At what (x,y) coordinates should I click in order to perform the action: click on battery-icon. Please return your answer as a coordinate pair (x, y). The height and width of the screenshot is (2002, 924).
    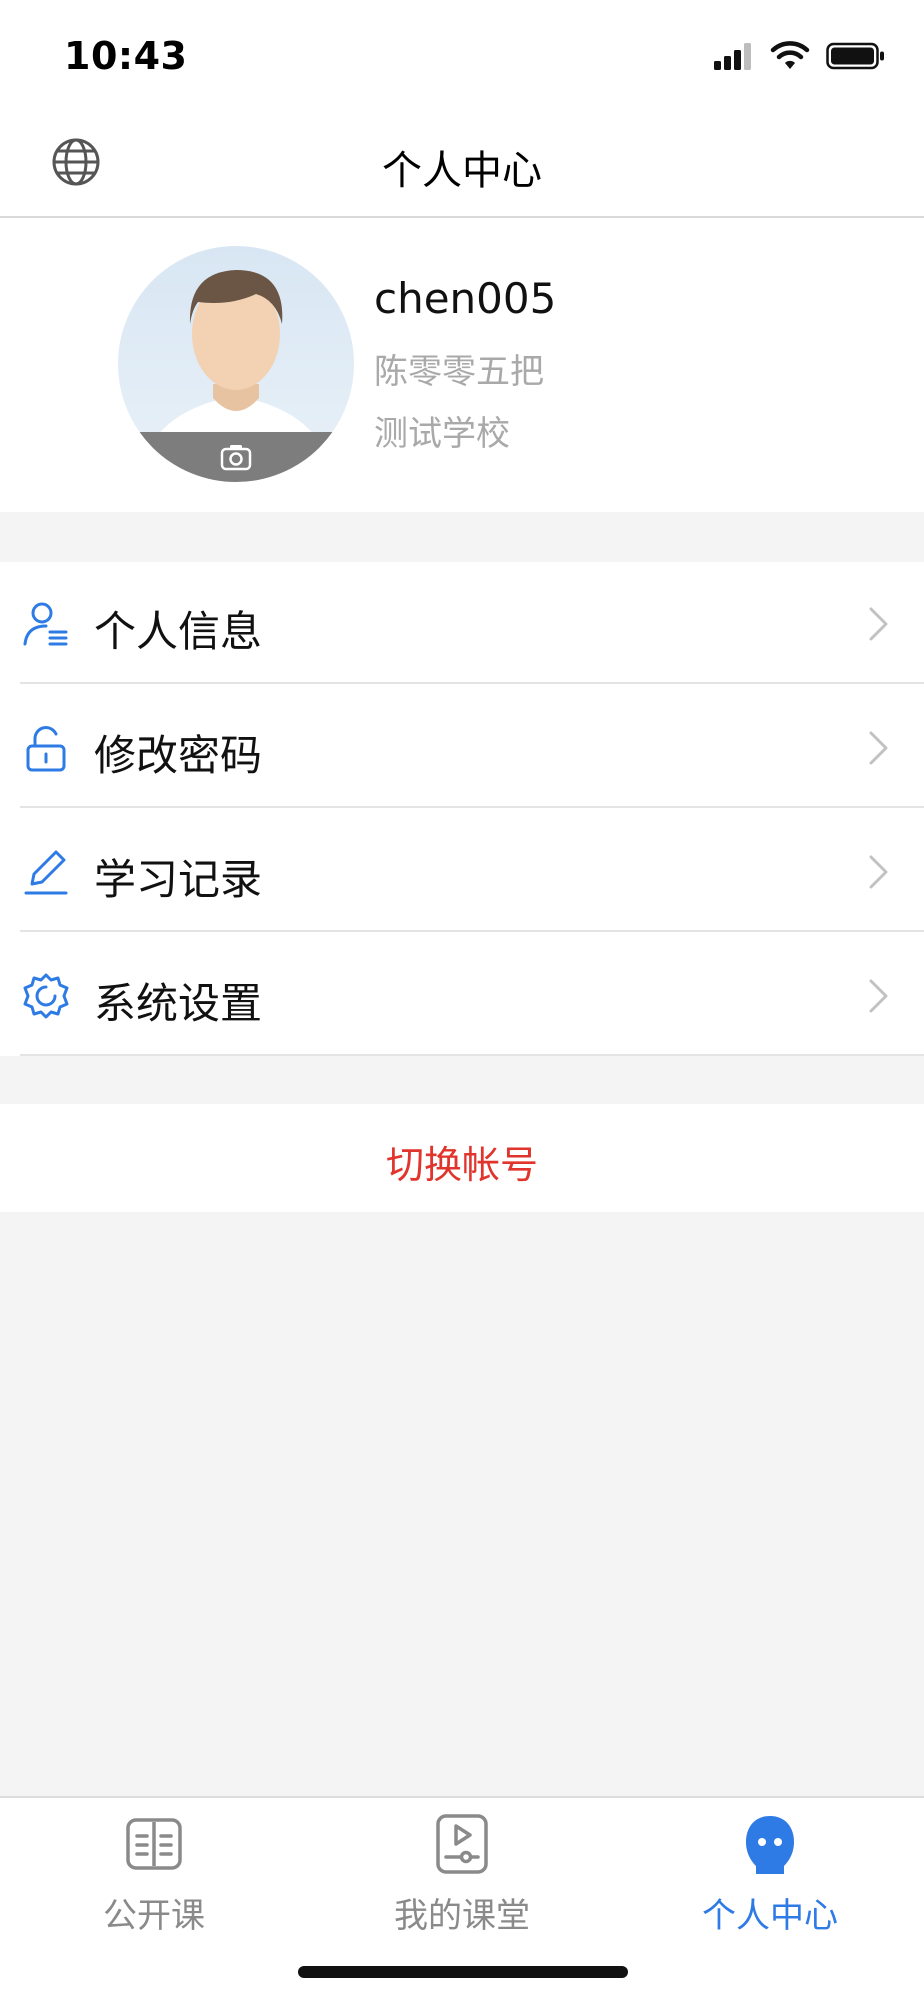
    Looking at the image, I should click on (855, 56).